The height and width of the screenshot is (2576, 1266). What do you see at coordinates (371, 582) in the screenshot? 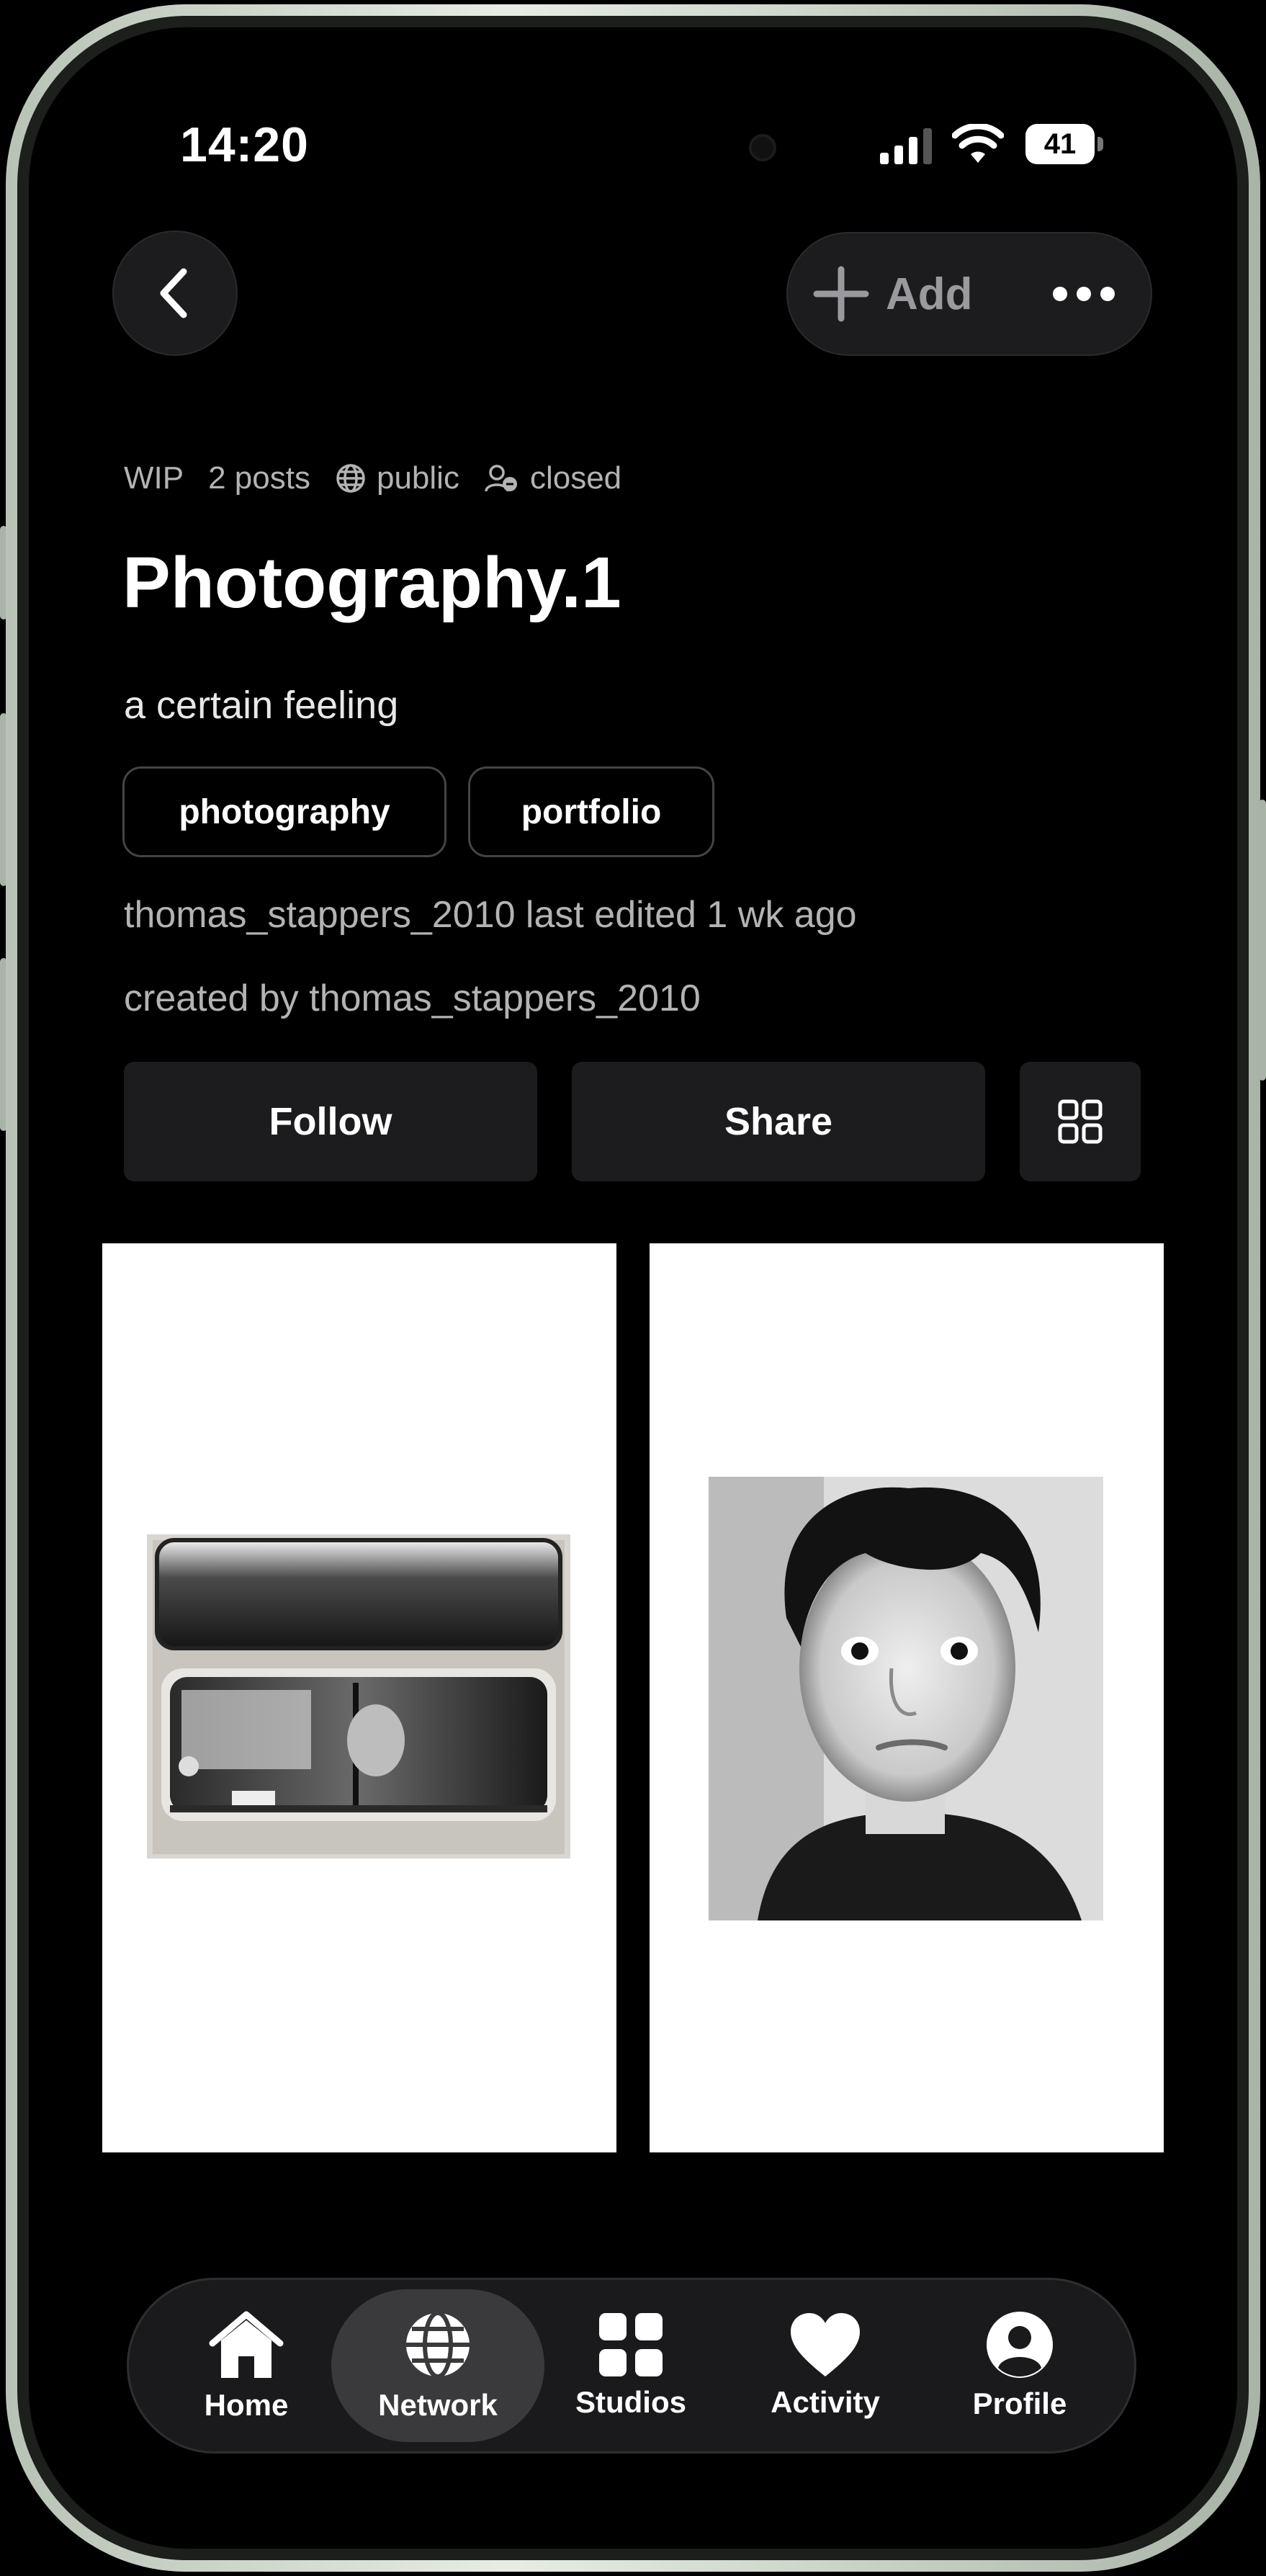
I see `page-title: Photography.1` at bounding box center [371, 582].